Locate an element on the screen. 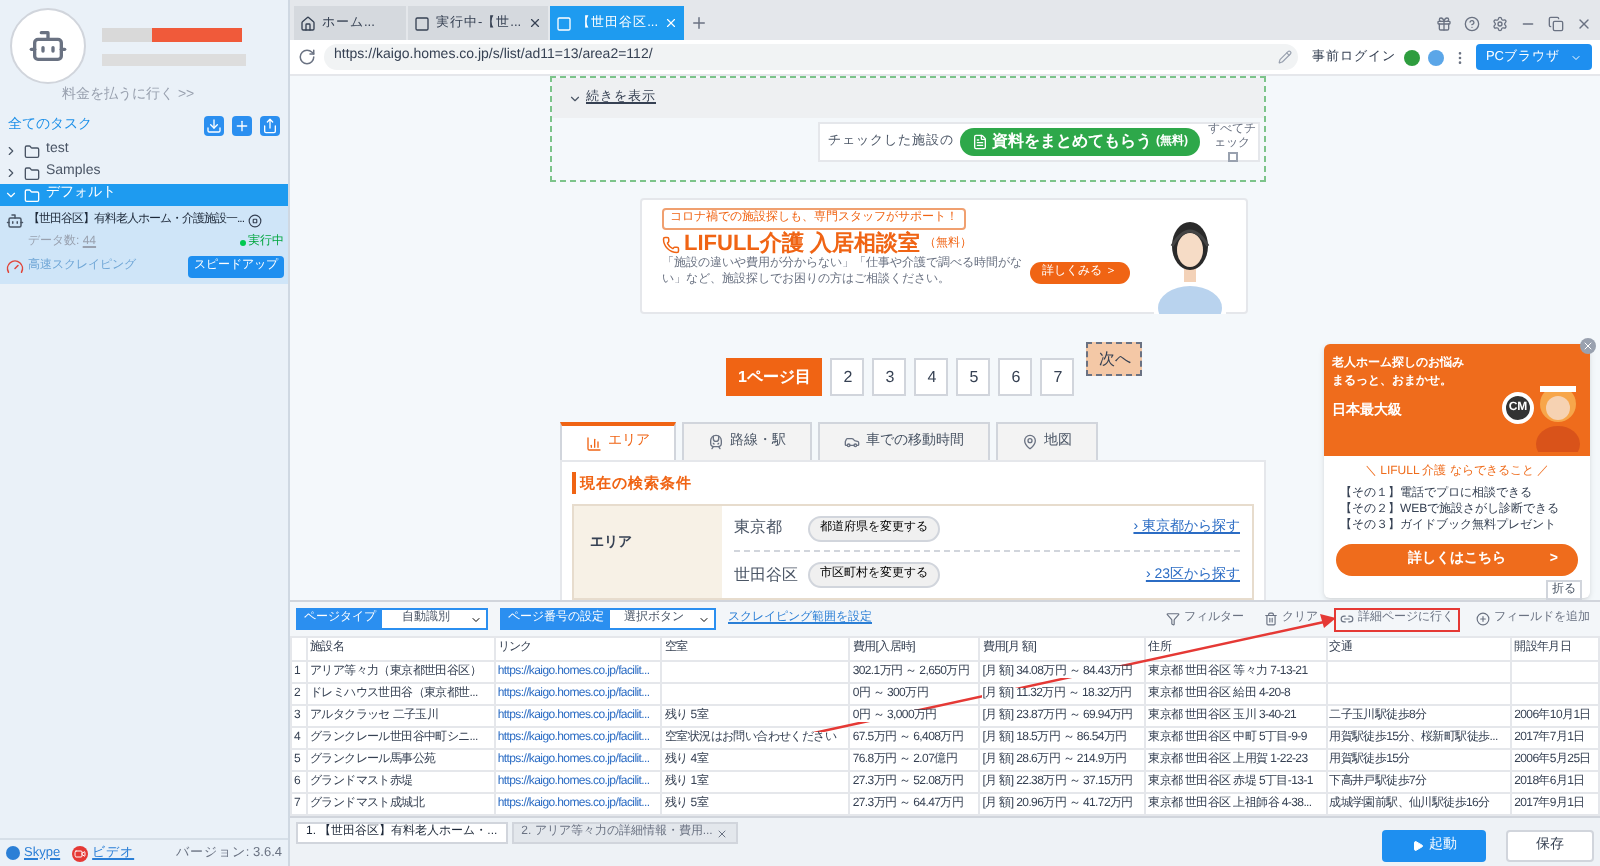 The width and height of the screenshot is (1600, 866). page-button: 3 is located at coordinates (889, 377).